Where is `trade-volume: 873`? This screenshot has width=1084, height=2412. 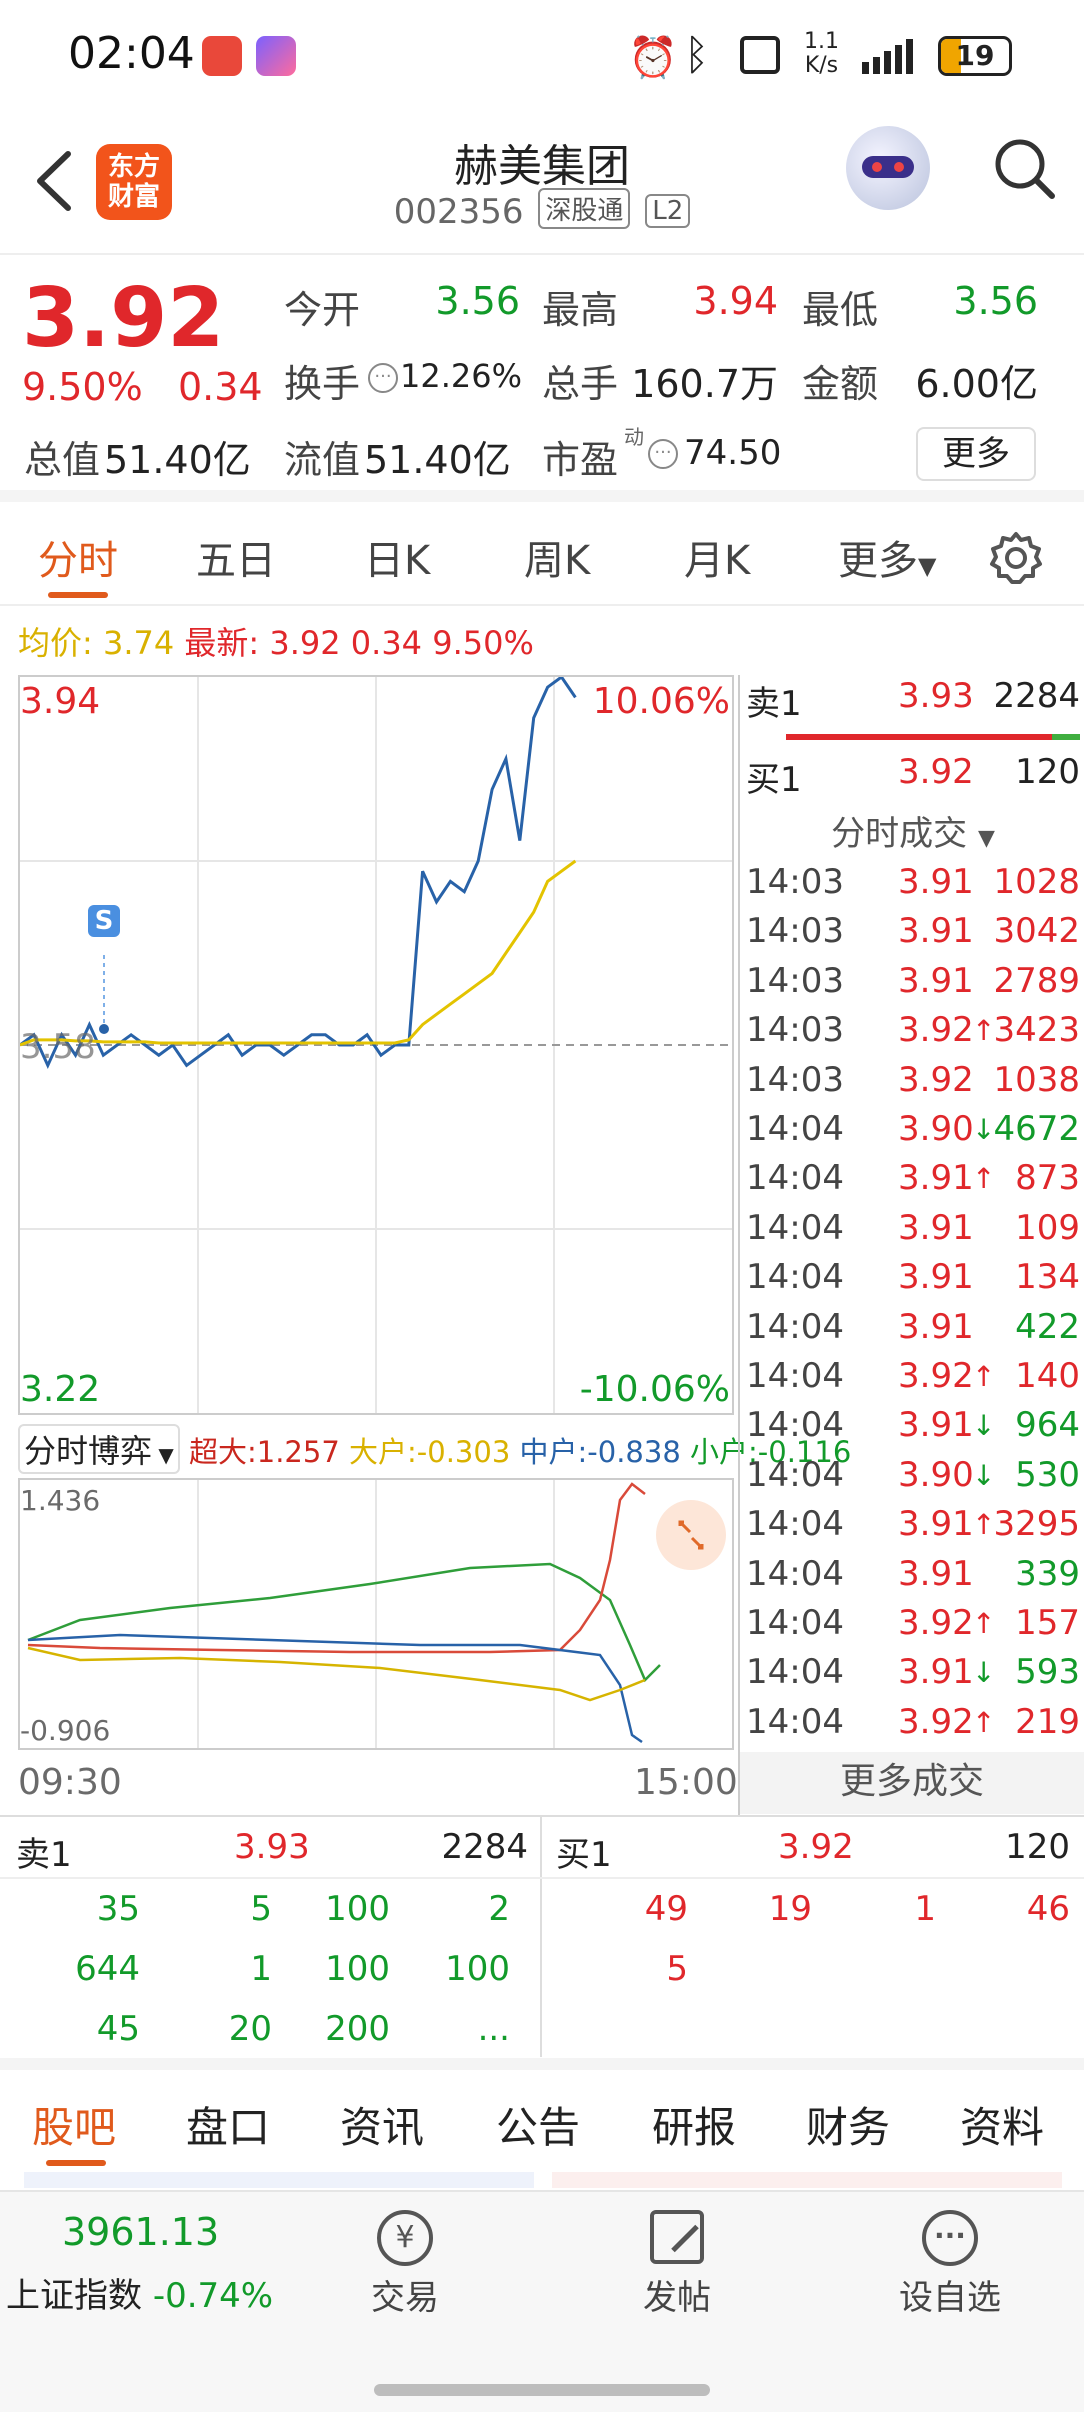
trade-volume: 873 is located at coordinates (1047, 1178).